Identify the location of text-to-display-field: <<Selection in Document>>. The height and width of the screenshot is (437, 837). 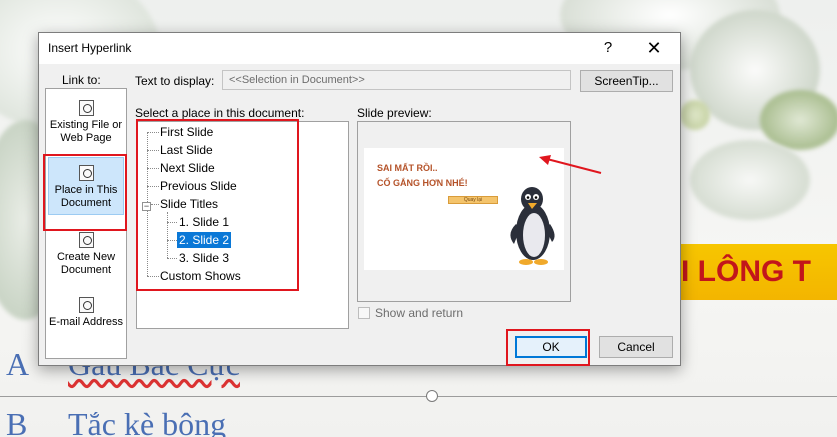
(396, 80).